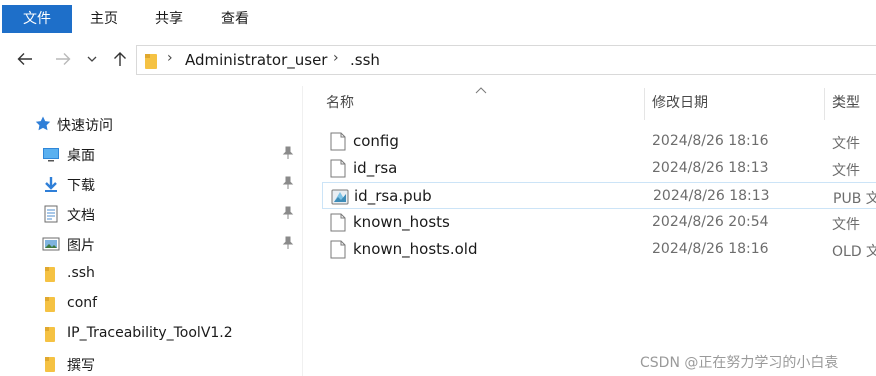 The image size is (876, 376). I want to click on nav-label: 下载, so click(81, 186).